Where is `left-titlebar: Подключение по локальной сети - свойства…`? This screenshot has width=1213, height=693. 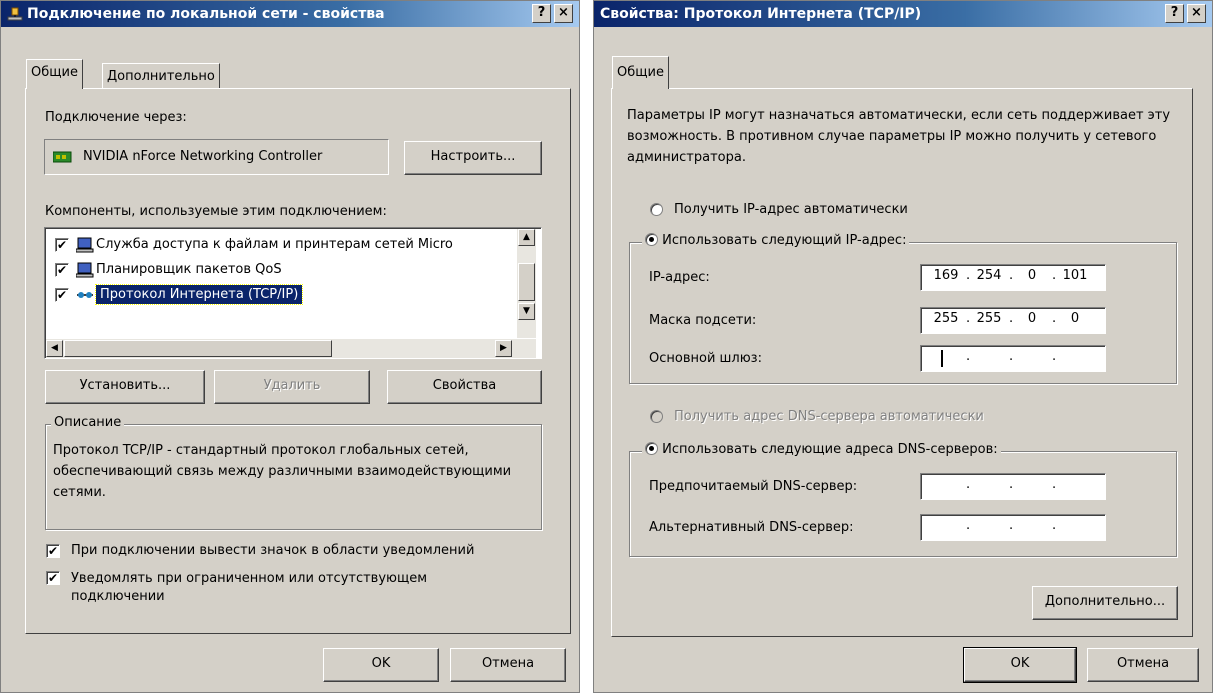
left-titlebar: Подключение по локальной сети - свойства… is located at coordinates (290, 14).